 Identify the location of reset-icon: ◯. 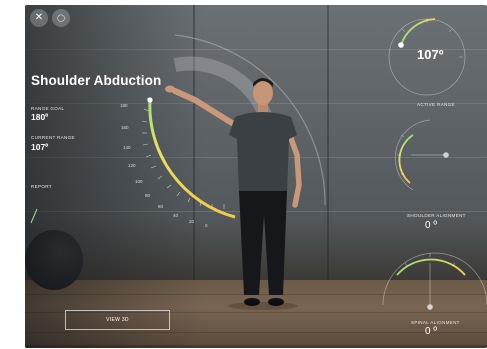
(61, 18).